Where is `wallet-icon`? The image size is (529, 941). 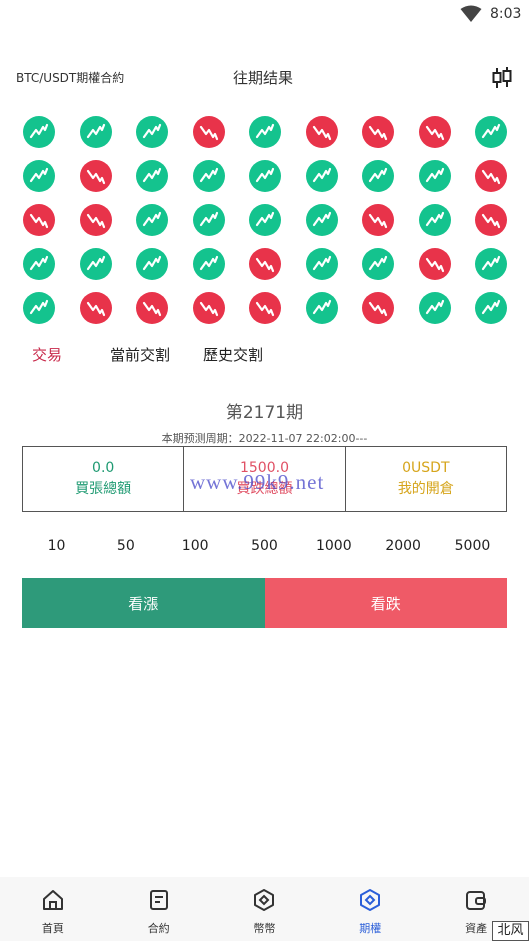 wallet-icon is located at coordinates (476, 902).